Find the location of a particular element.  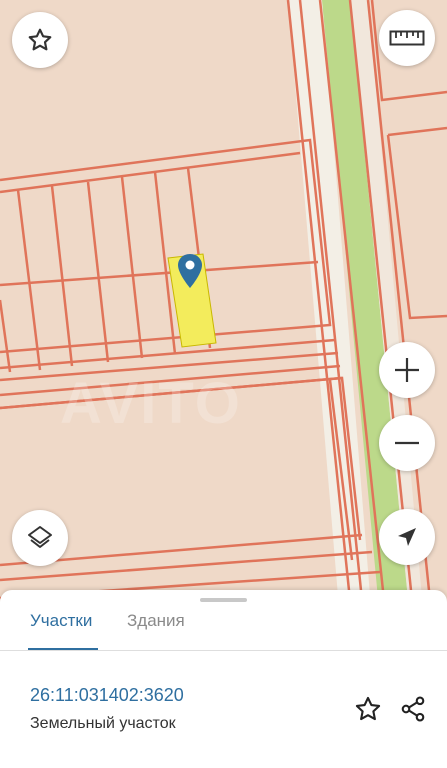

zoom-in-button is located at coordinates (407, 370).